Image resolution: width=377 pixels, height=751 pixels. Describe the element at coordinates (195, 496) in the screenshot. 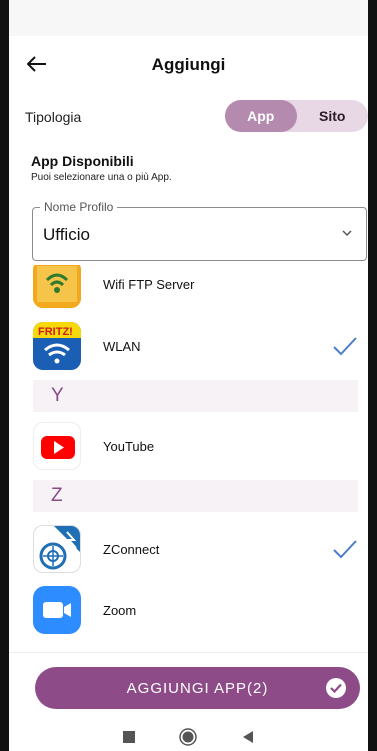

I see `section-letter-header: Z` at that location.